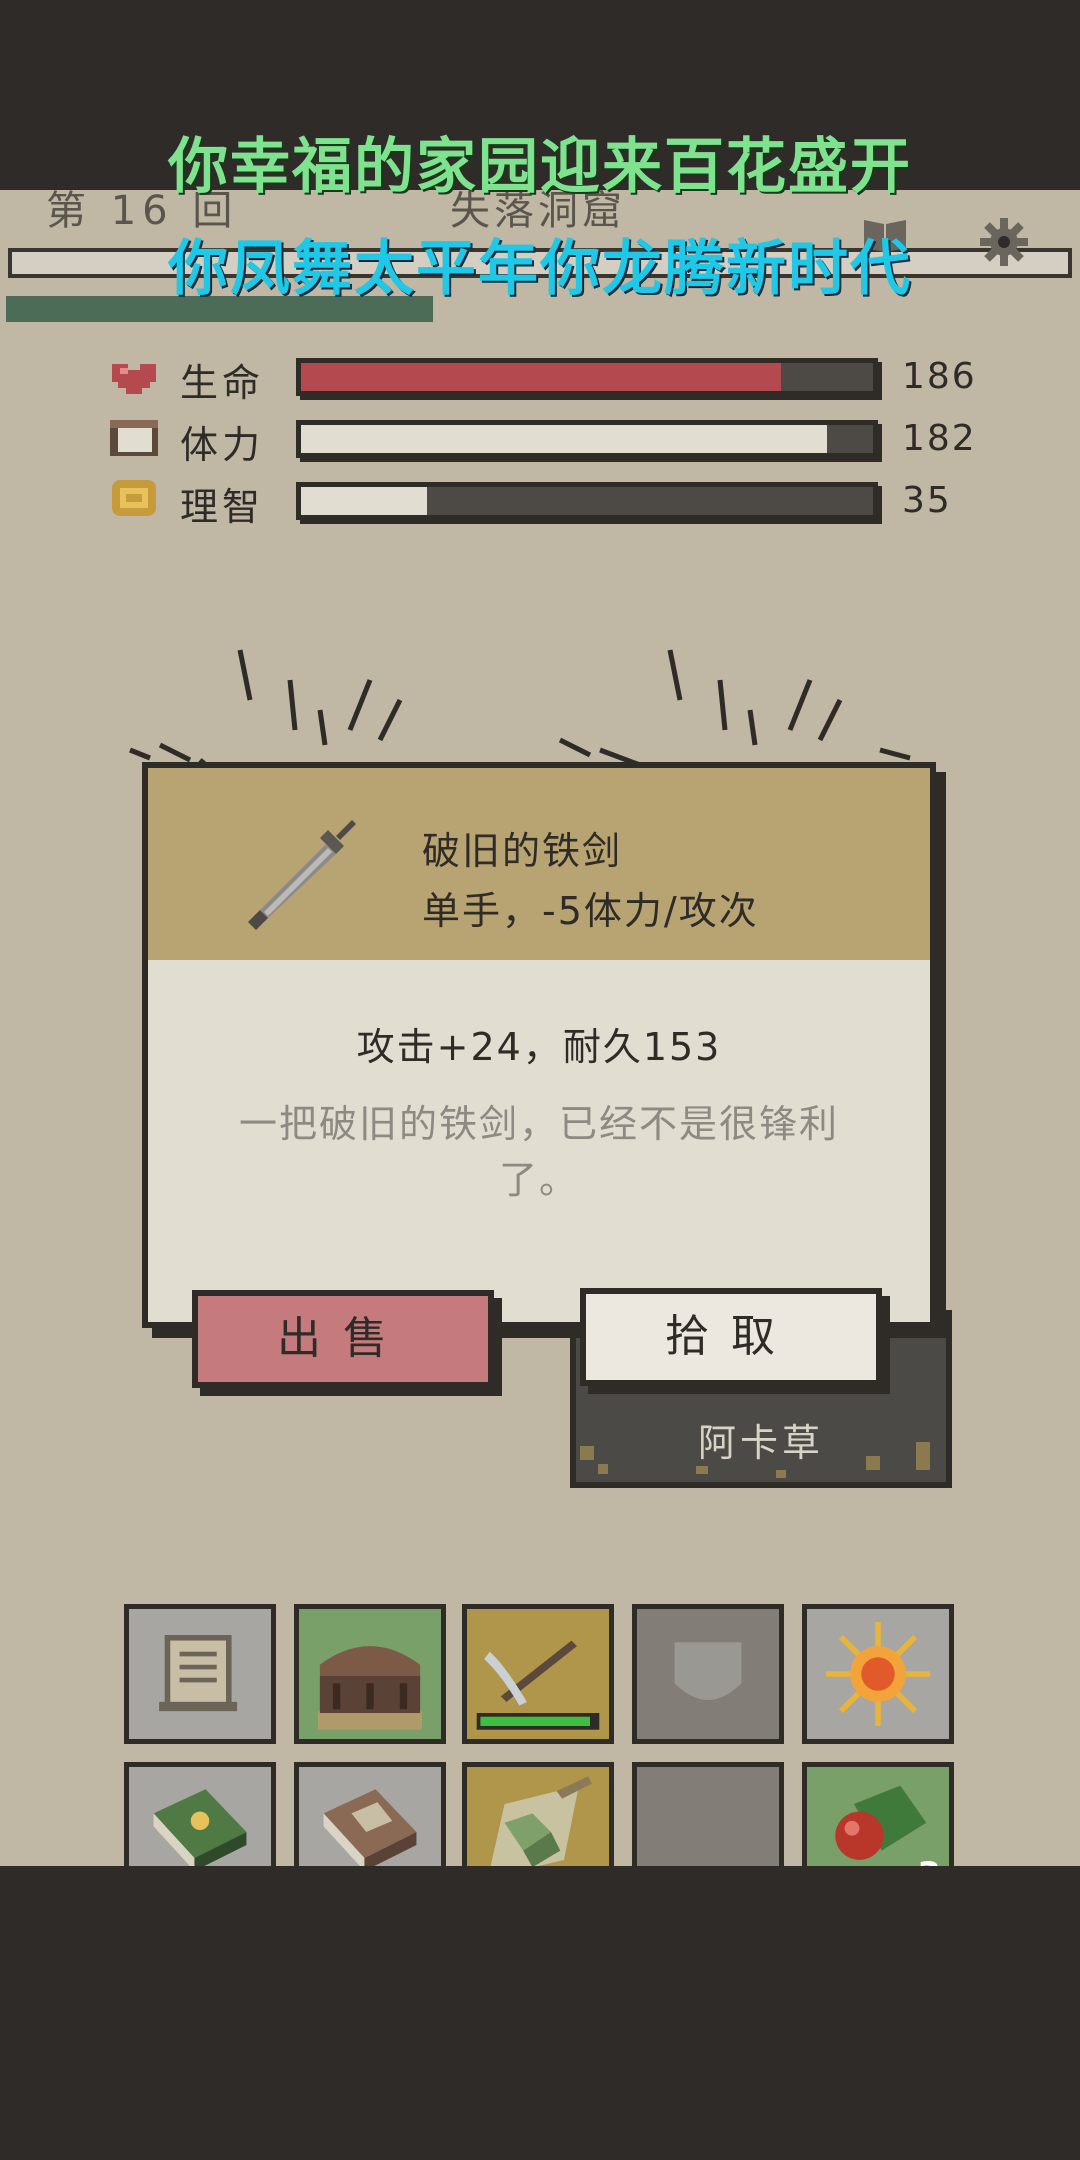 The width and height of the screenshot is (1080, 2160). What do you see at coordinates (222, 507) in the screenshot?
I see `sanity-label: 理智` at bounding box center [222, 507].